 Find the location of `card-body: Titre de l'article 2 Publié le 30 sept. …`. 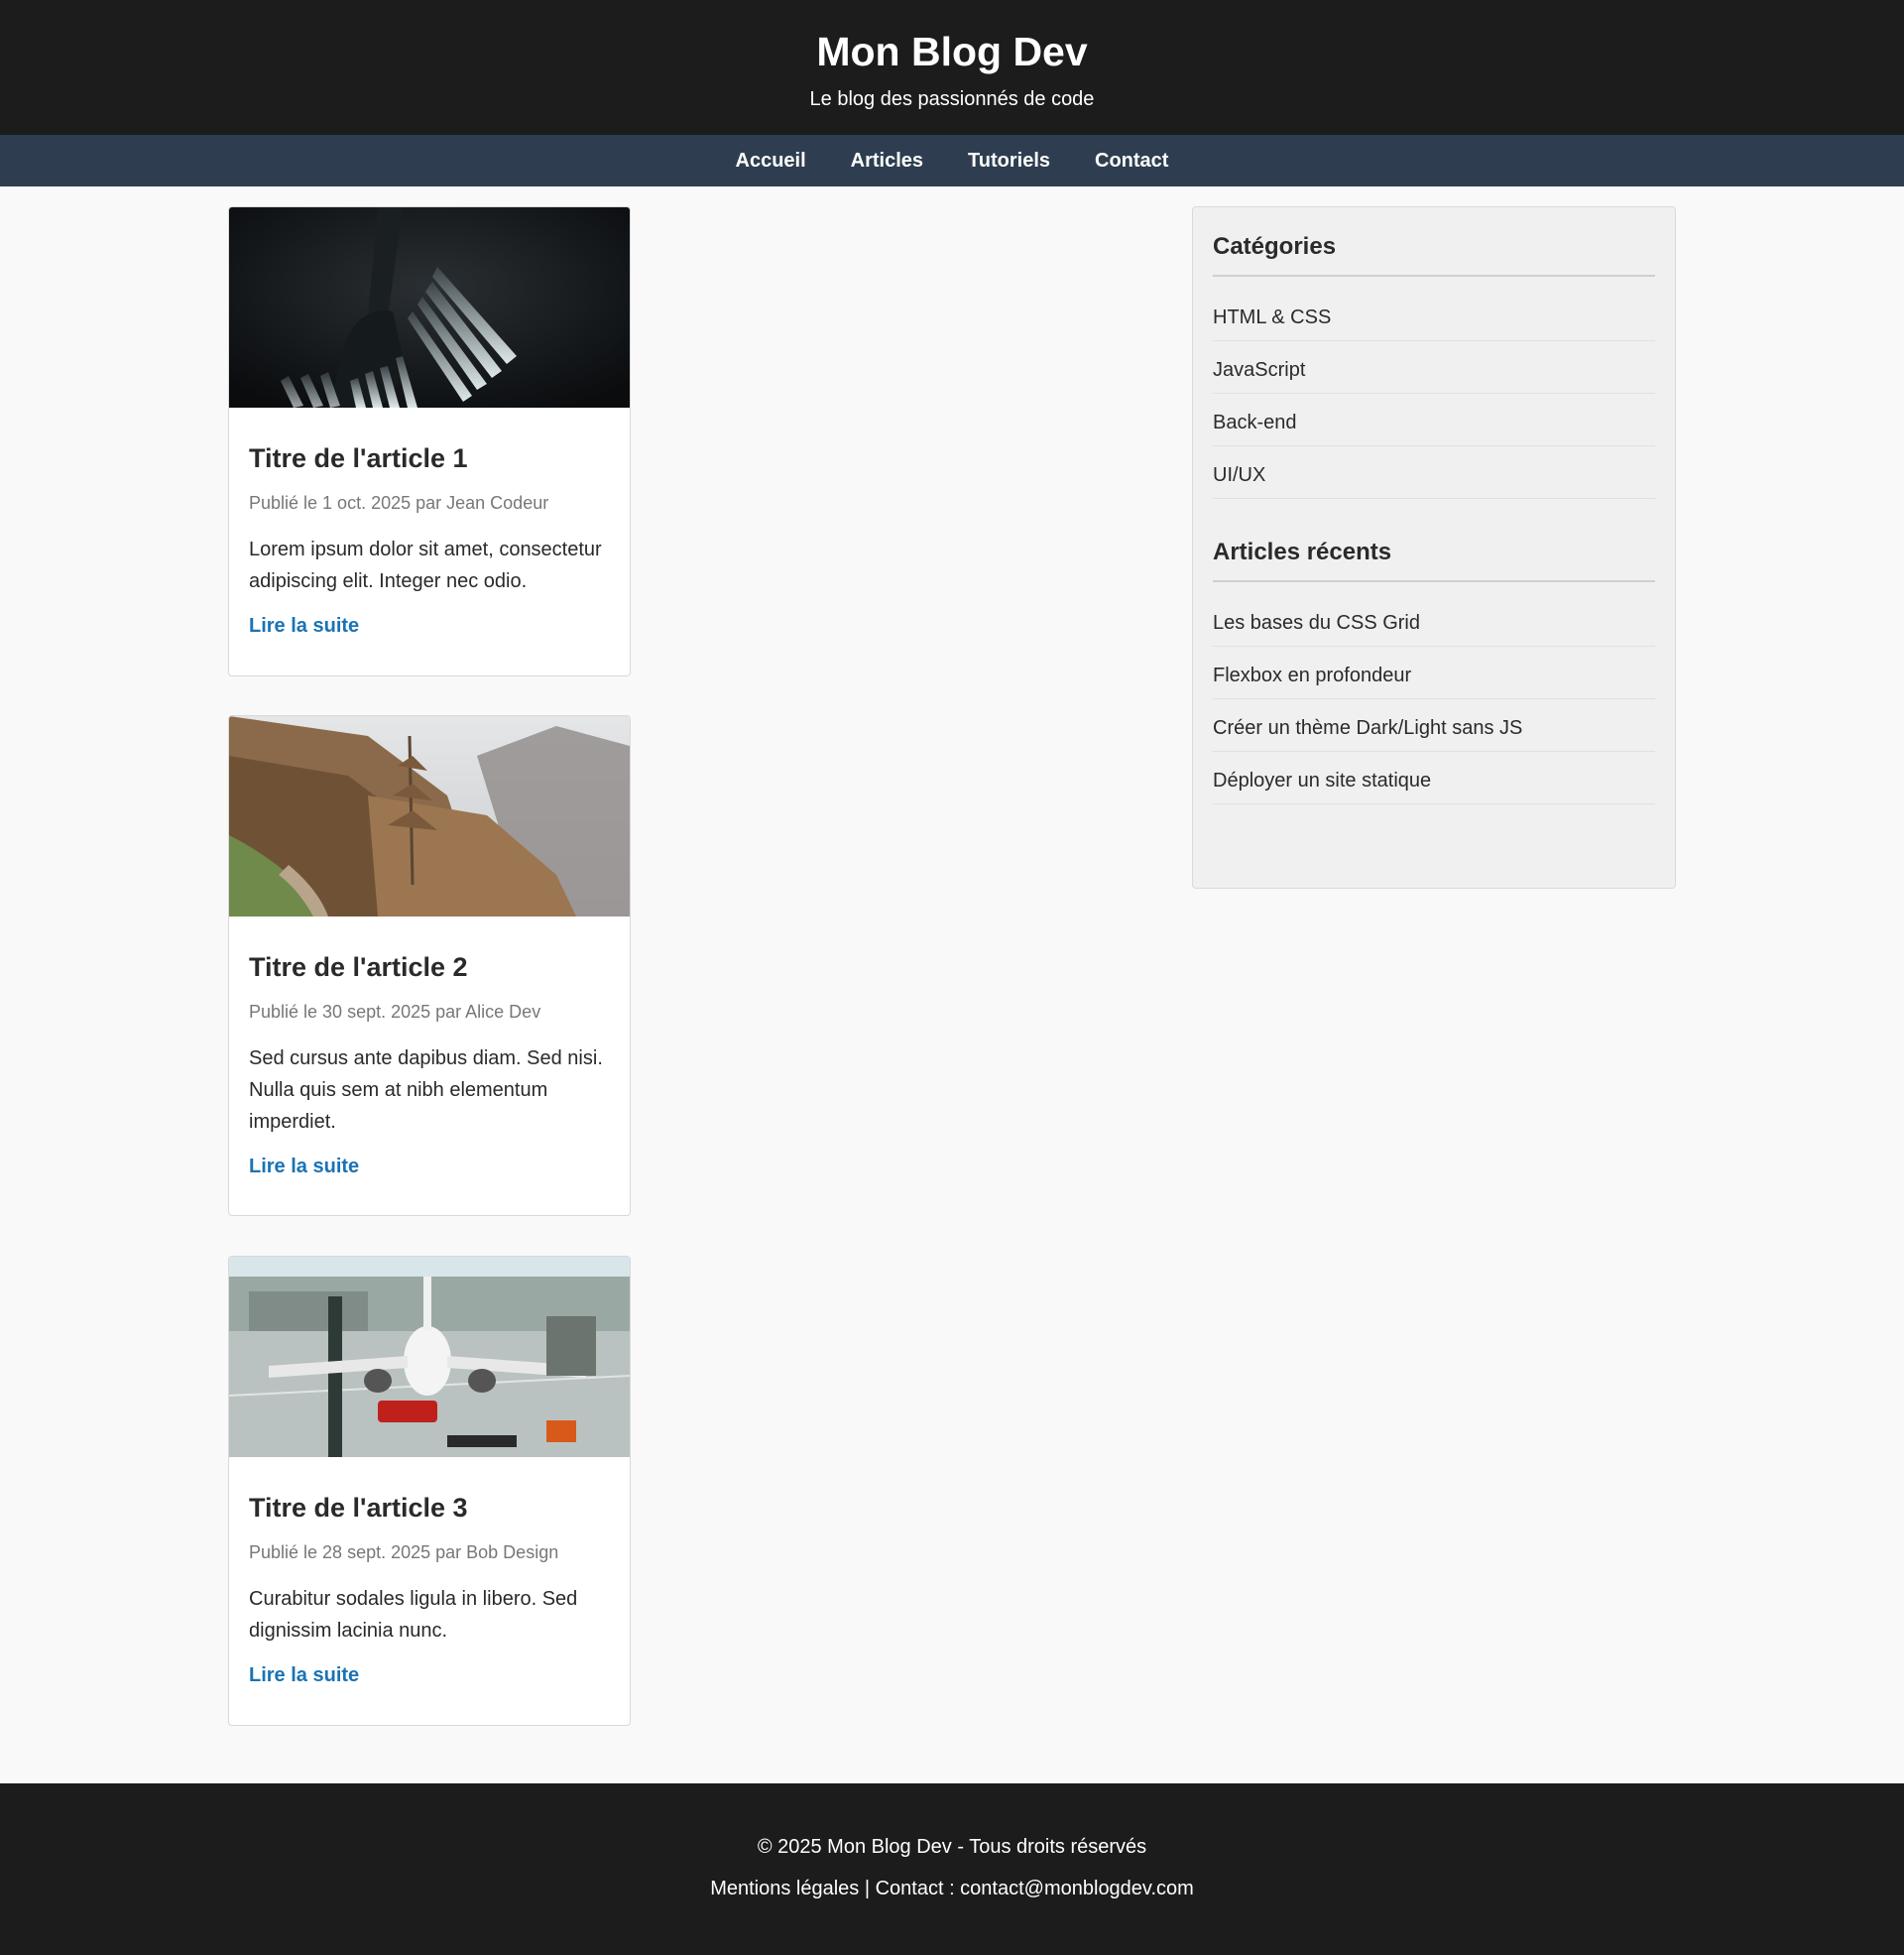

card-body: Titre de l'article 2 Publié le 30 sept. … is located at coordinates (429, 1065).